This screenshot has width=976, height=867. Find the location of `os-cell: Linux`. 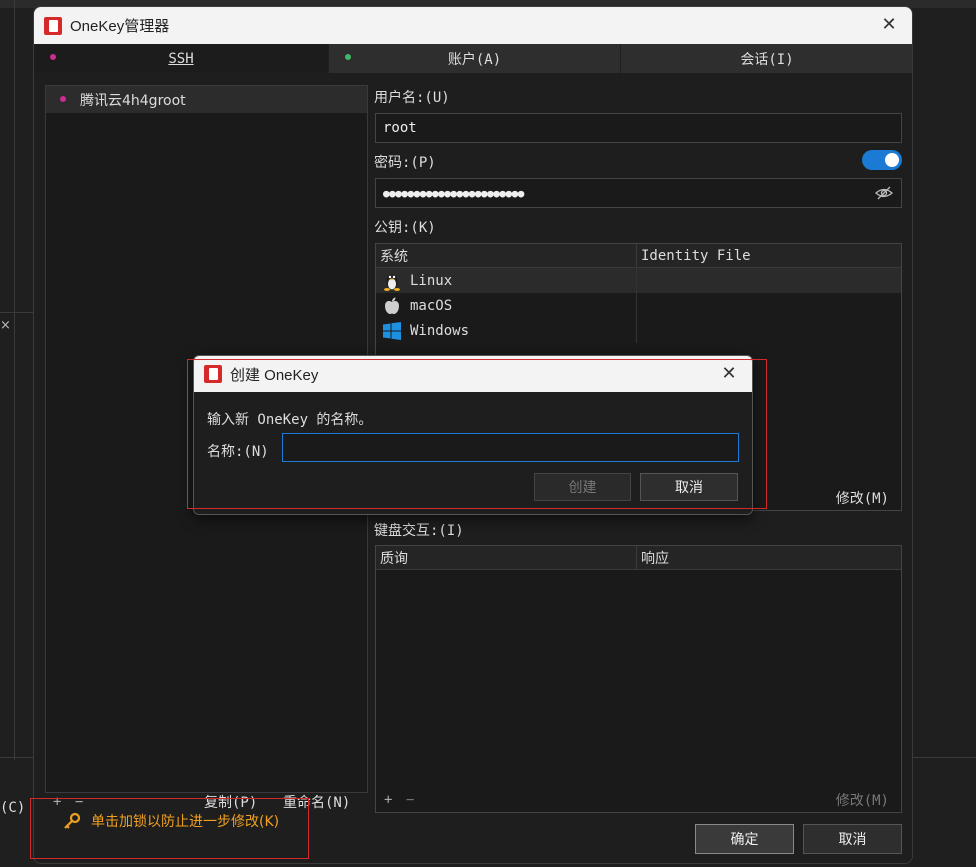

os-cell: Linux is located at coordinates (506, 280).